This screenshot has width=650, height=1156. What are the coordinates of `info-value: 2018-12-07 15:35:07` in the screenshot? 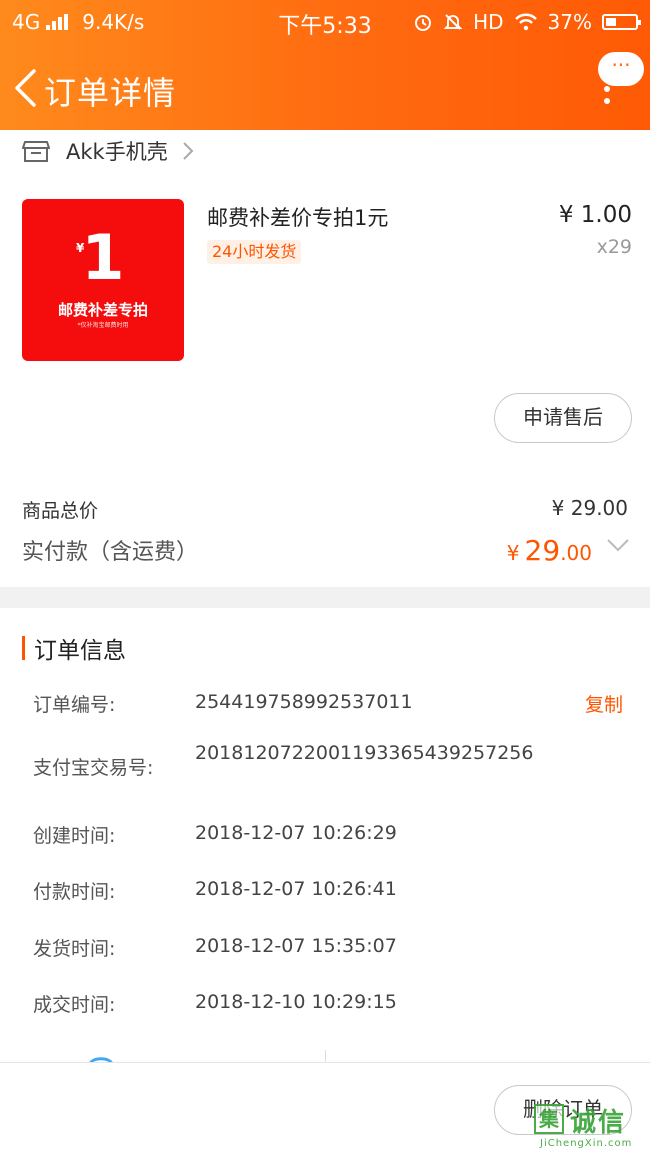 It's located at (296, 946).